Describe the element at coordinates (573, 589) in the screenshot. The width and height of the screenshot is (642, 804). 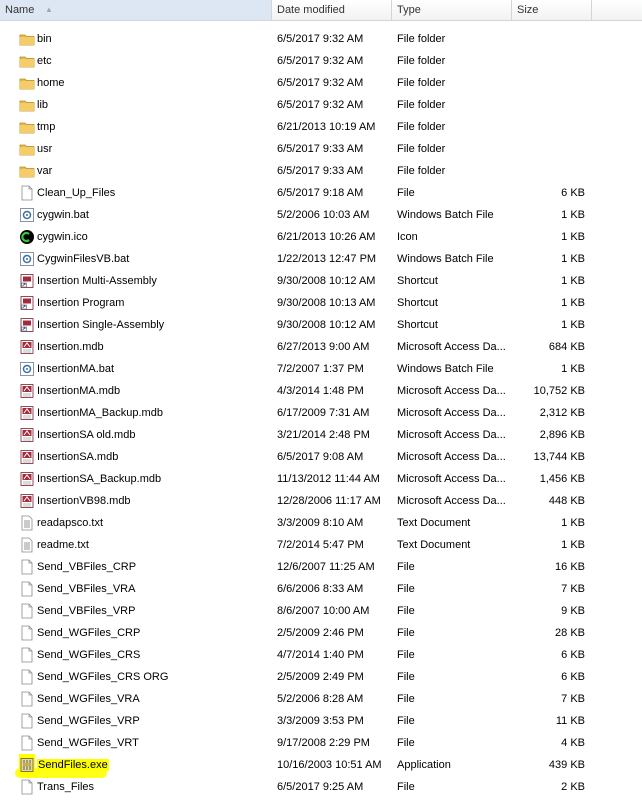
I see `file-size: 7 KB` at that location.